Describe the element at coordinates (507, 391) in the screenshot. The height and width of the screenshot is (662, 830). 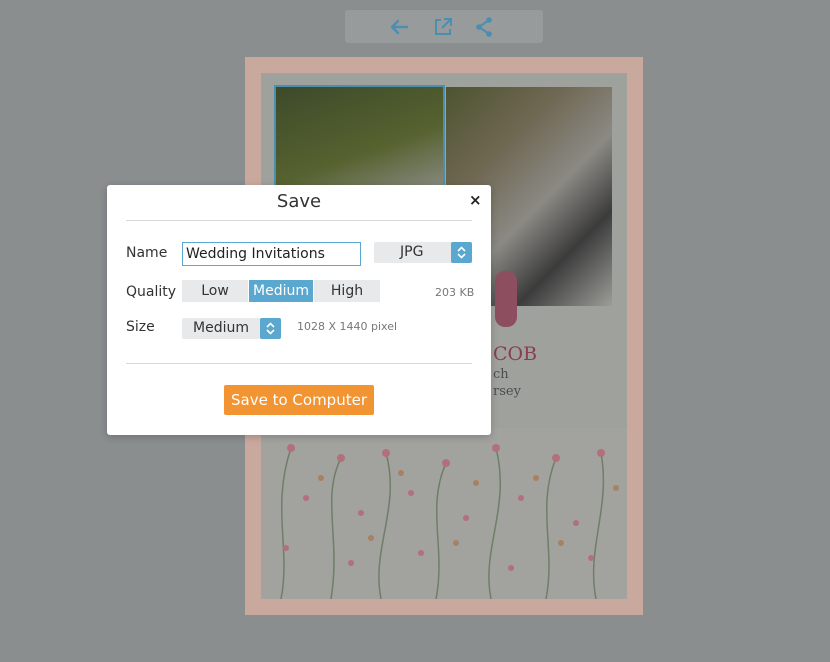
I see `card-location-text: rsey` at that location.